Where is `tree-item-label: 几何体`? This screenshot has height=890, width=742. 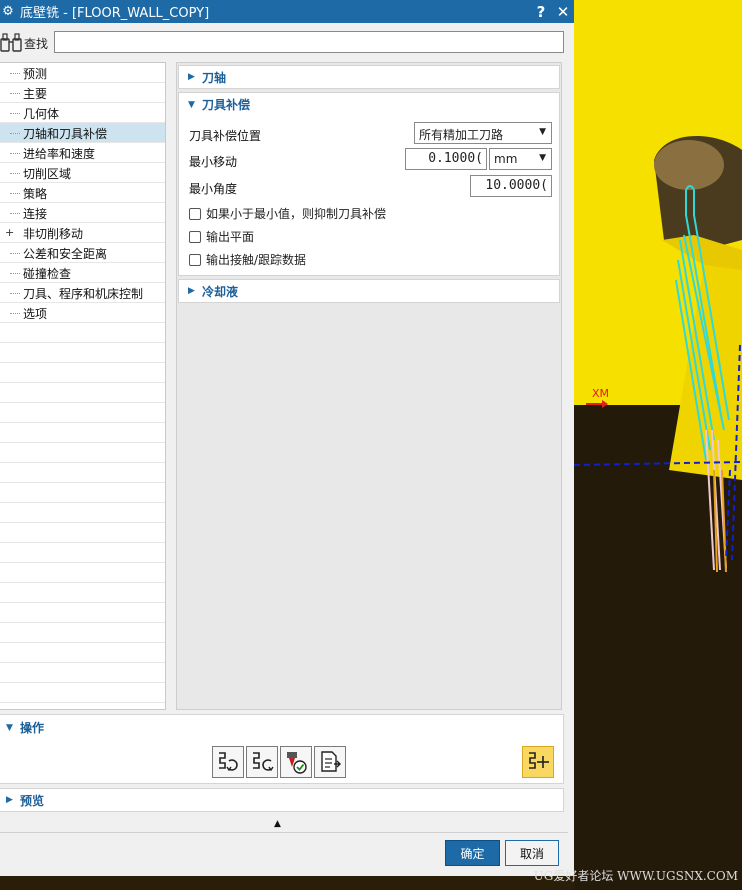 tree-item-label: 几何体 is located at coordinates (41, 114).